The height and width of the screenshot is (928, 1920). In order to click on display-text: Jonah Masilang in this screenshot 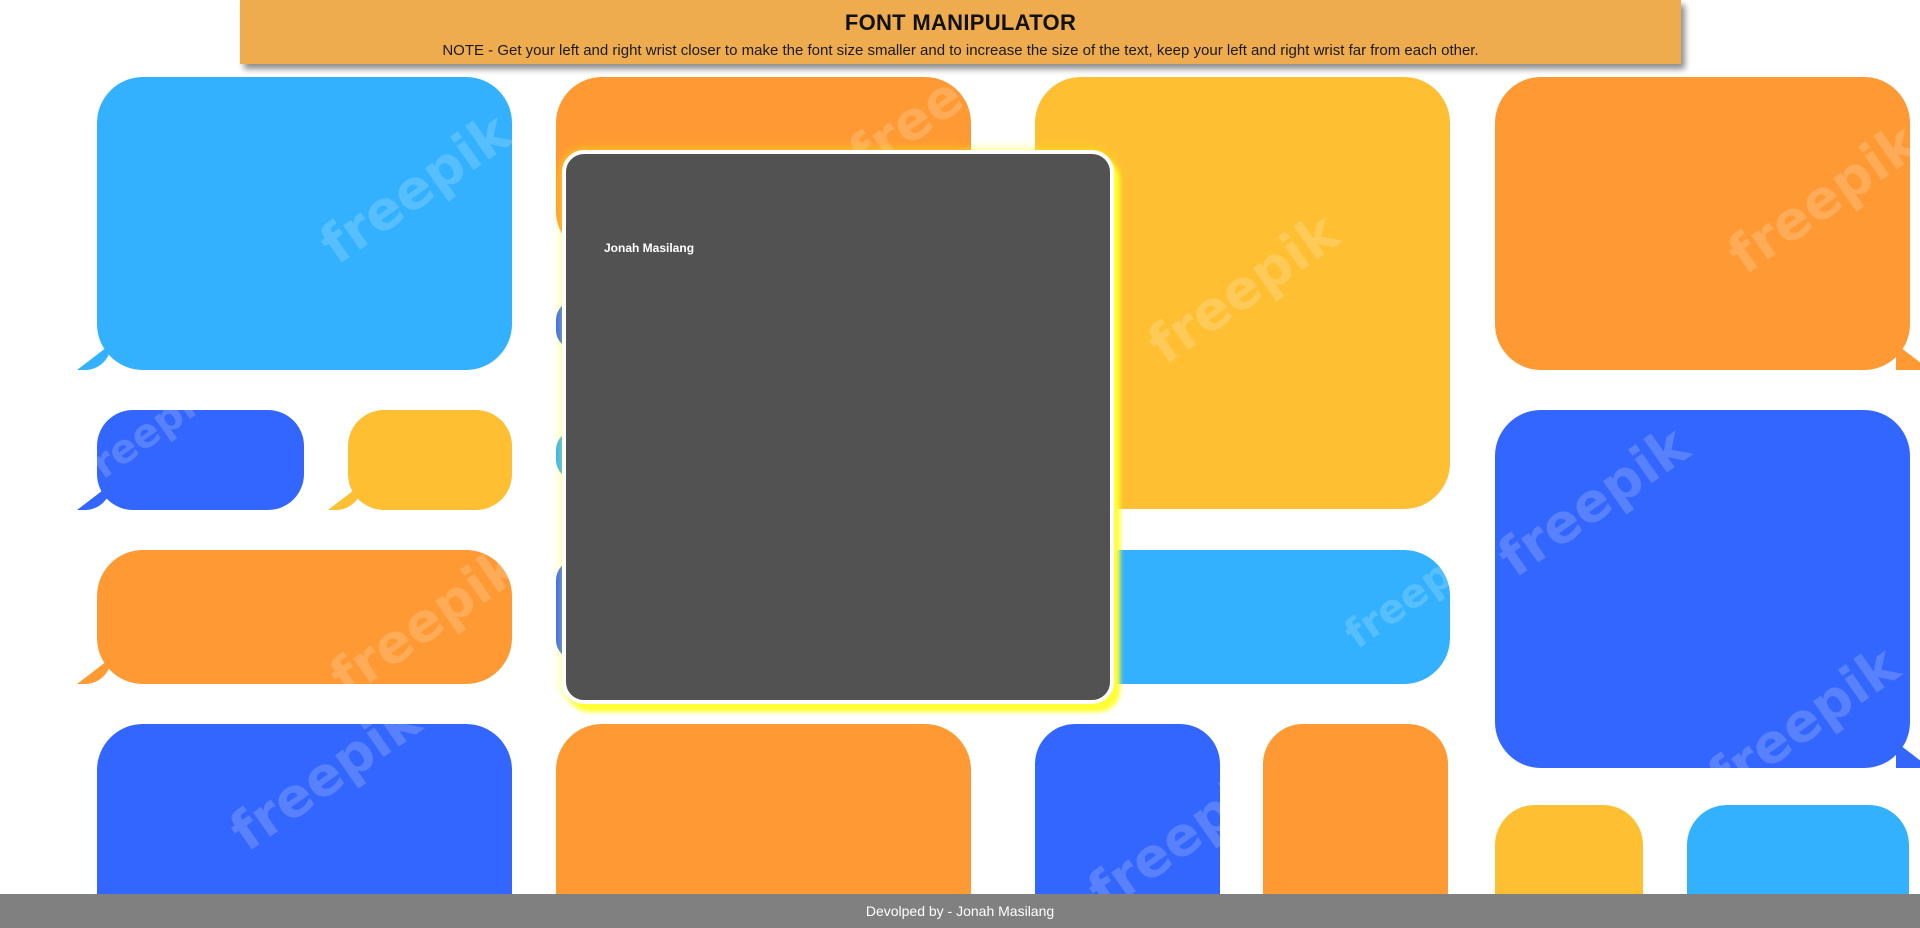, I will do `click(649, 248)`.